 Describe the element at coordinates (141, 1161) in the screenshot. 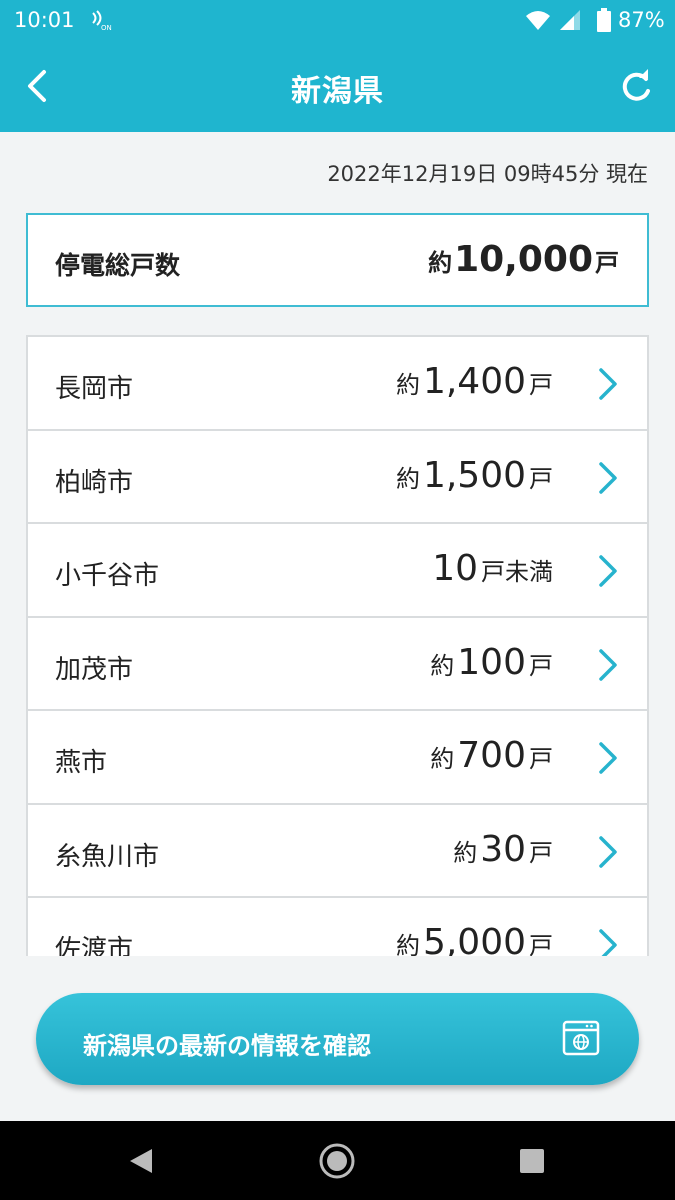

I see `nav-back-icon` at that location.